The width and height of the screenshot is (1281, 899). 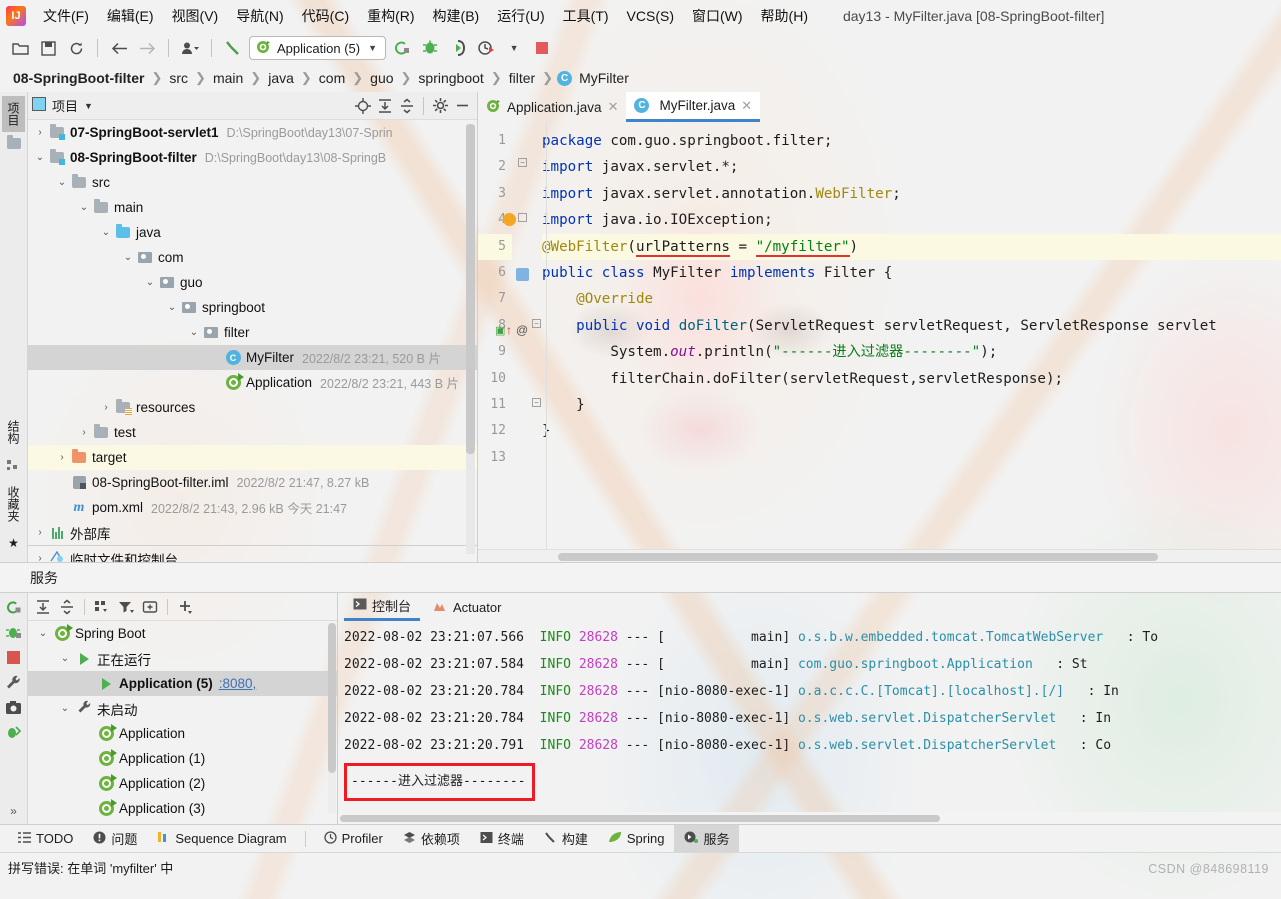 What do you see at coordinates (43, 607) in the screenshot?
I see `expand-all-icon` at bounding box center [43, 607].